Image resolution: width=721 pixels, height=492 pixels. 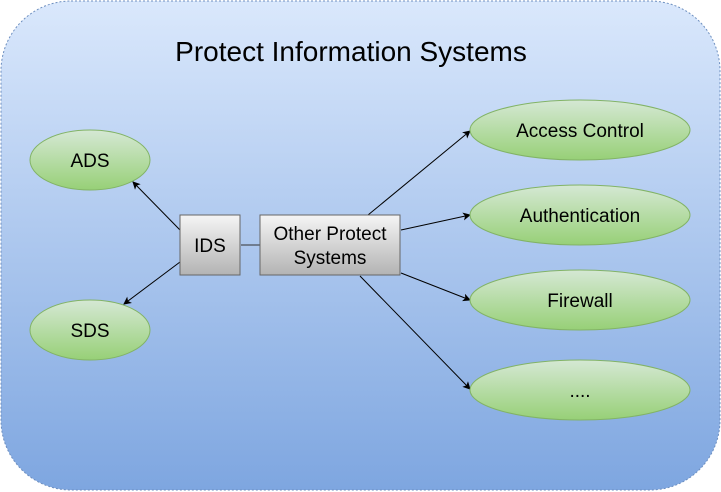 I want to click on label-sds: SDS, so click(x=89, y=331).